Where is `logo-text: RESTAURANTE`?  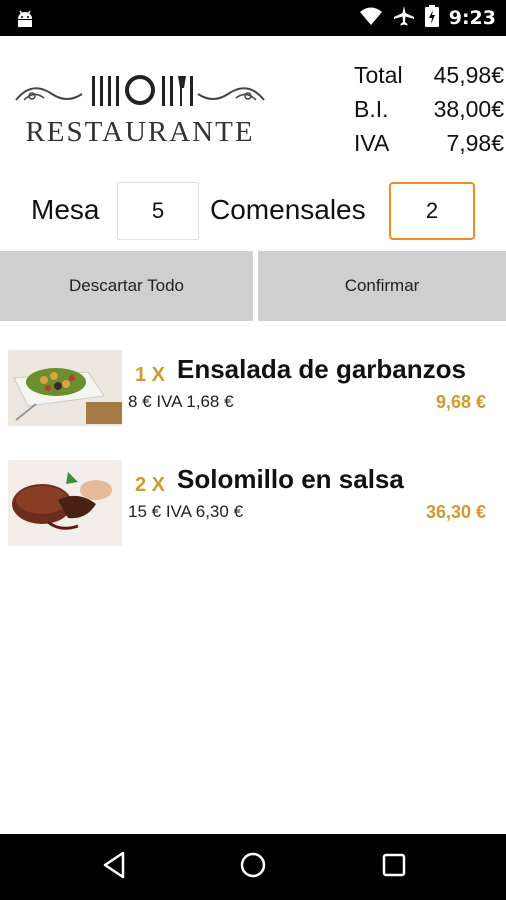 logo-text: RESTAURANTE is located at coordinates (140, 132).